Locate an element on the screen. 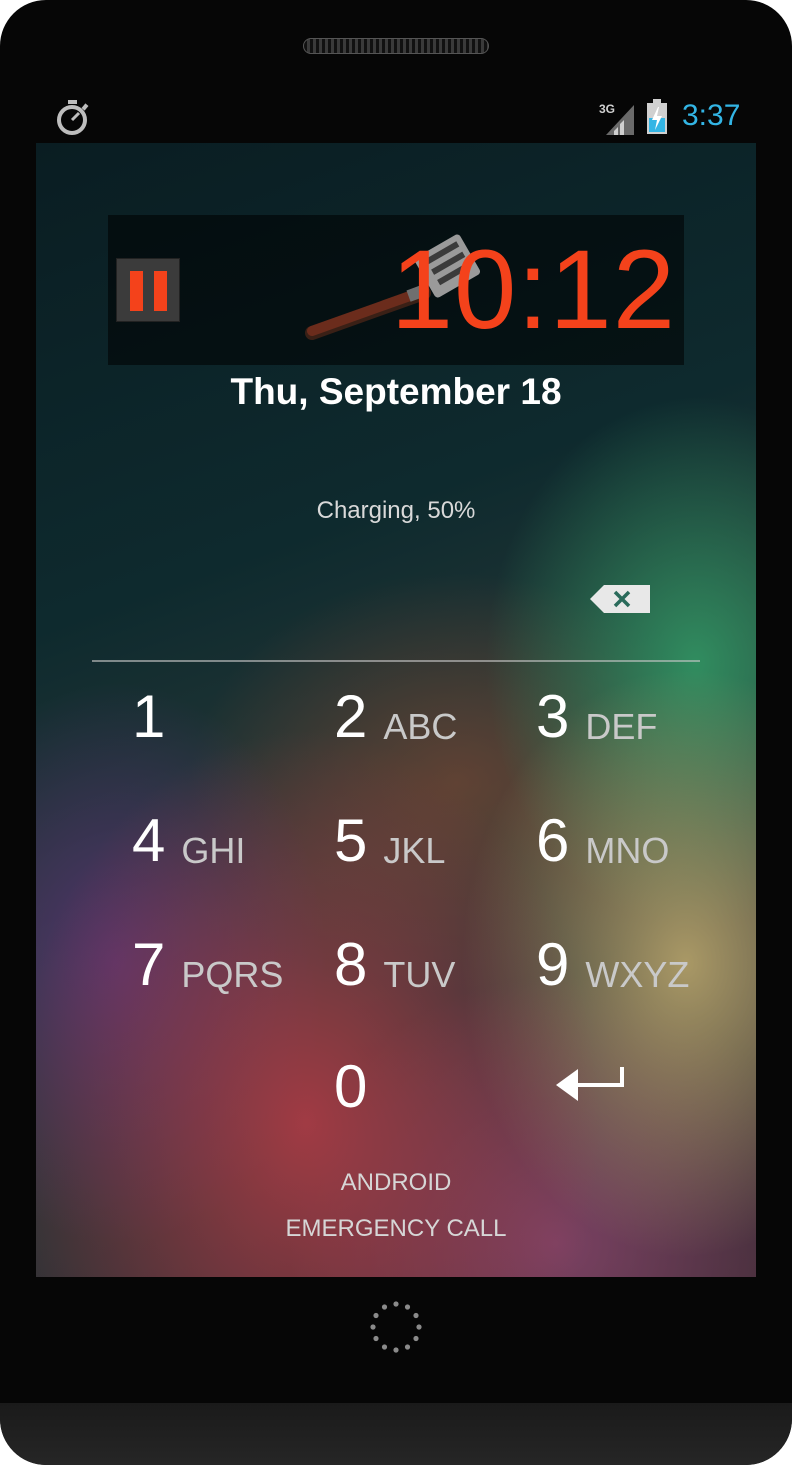 The height and width of the screenshot is (1465, 792). key-digit: 8 is located at coordinates (351, 964).